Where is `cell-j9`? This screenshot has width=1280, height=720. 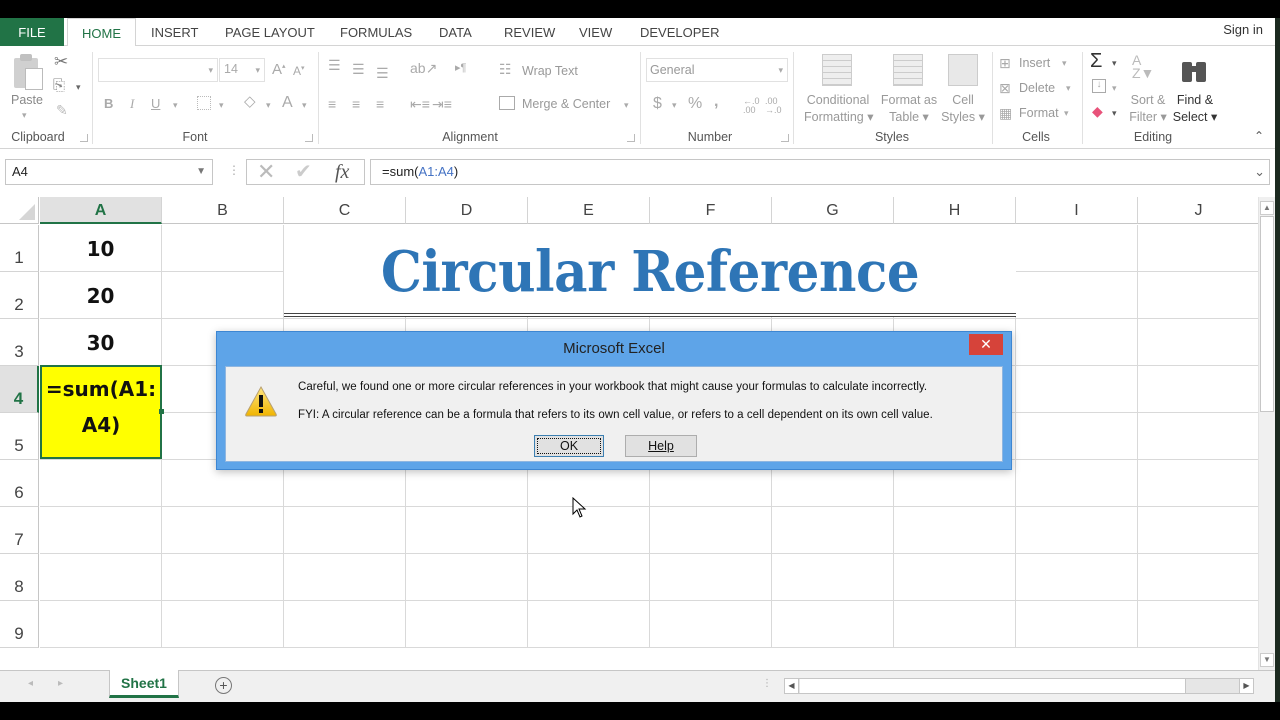 cell-j9 is located at coordinates (1198, 624).